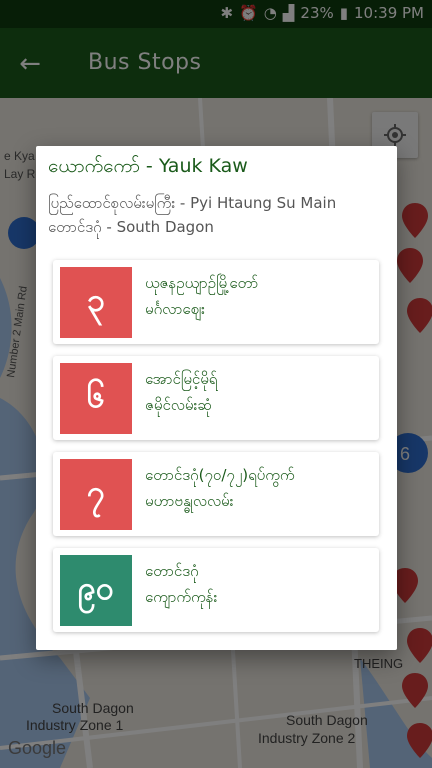 The width and height of the screenshot is (432, 768). What do you see at coordinates (96, 398) in the screenshot?
I see `route-number-badge: ၆` at bounding box center [96, 398].